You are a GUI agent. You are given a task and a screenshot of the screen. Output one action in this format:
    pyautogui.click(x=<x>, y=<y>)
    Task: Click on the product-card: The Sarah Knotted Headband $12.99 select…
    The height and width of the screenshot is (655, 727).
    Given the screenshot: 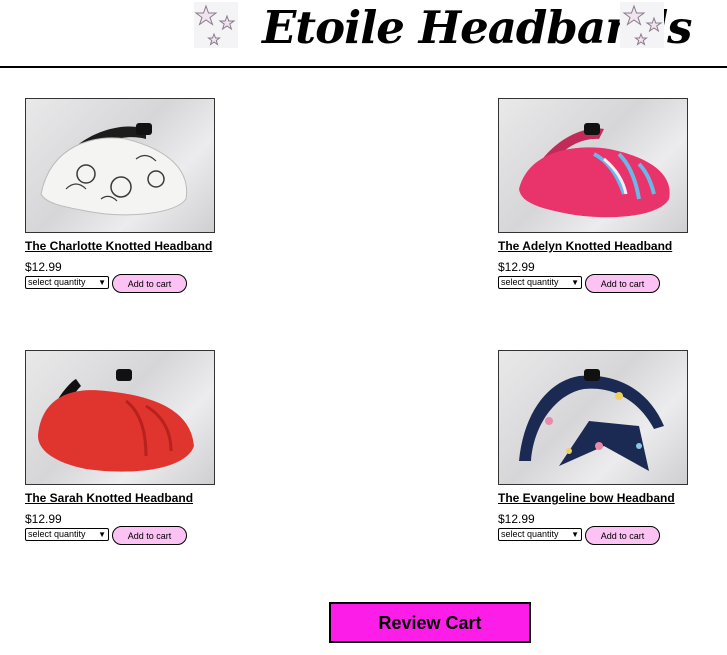 What is the action you would take?
    pyautogui.click(x=135, y=449)
    